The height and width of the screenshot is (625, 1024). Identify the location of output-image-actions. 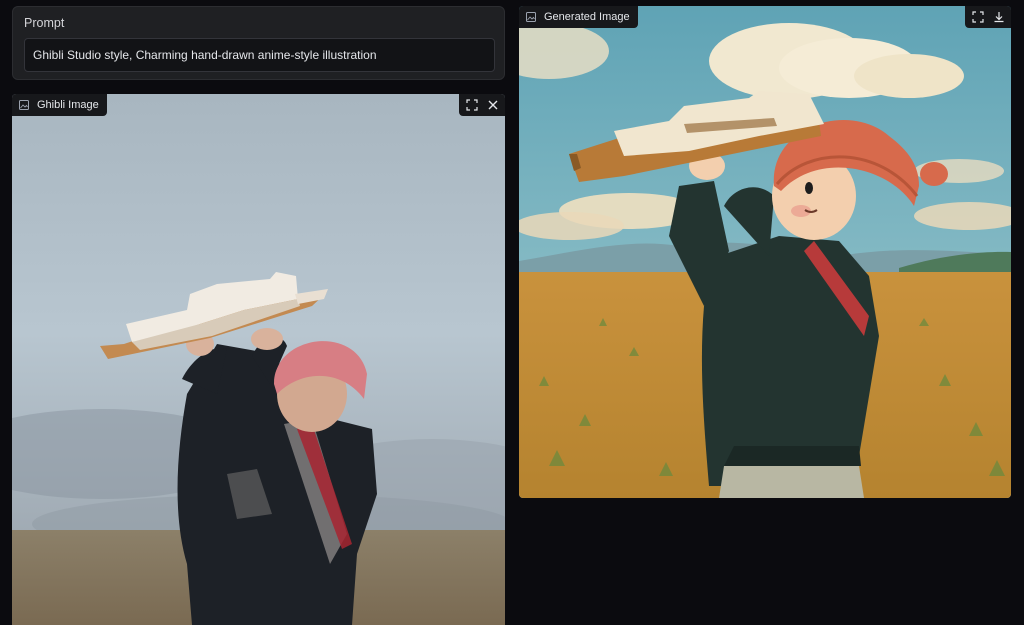
(988, 17).